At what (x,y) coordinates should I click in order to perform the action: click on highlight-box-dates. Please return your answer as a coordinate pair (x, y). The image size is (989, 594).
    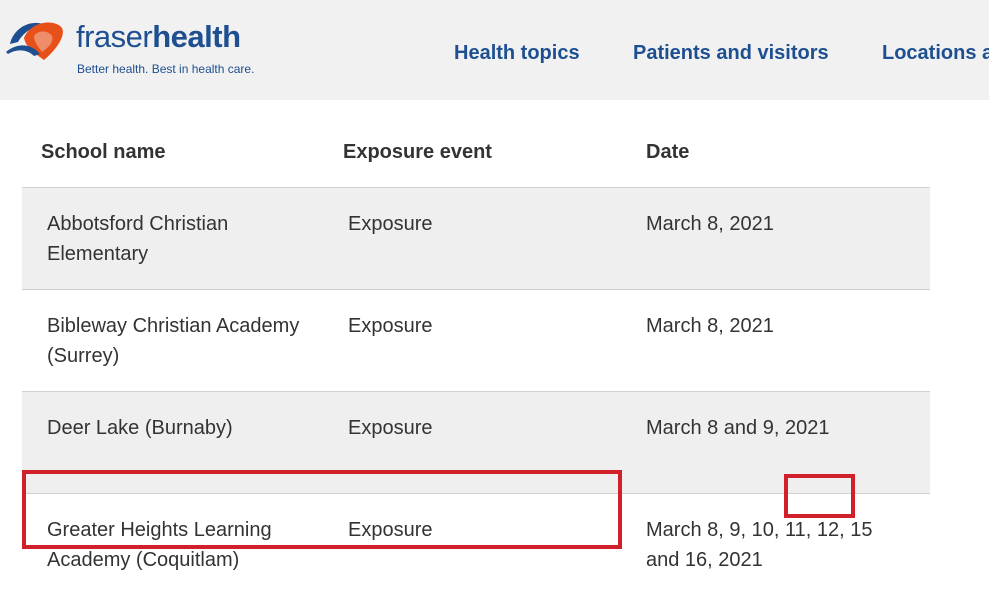
    Looking at the image, I should click on (819, 496).